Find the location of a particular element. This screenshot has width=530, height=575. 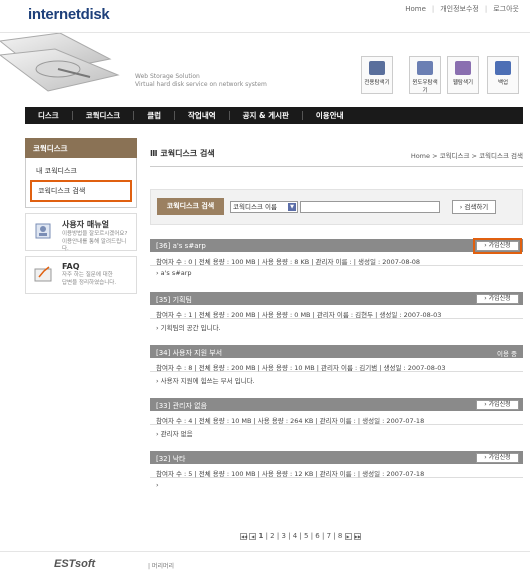

edit-profile-link: 개인정보수정 is located at coordinates (459, 9).